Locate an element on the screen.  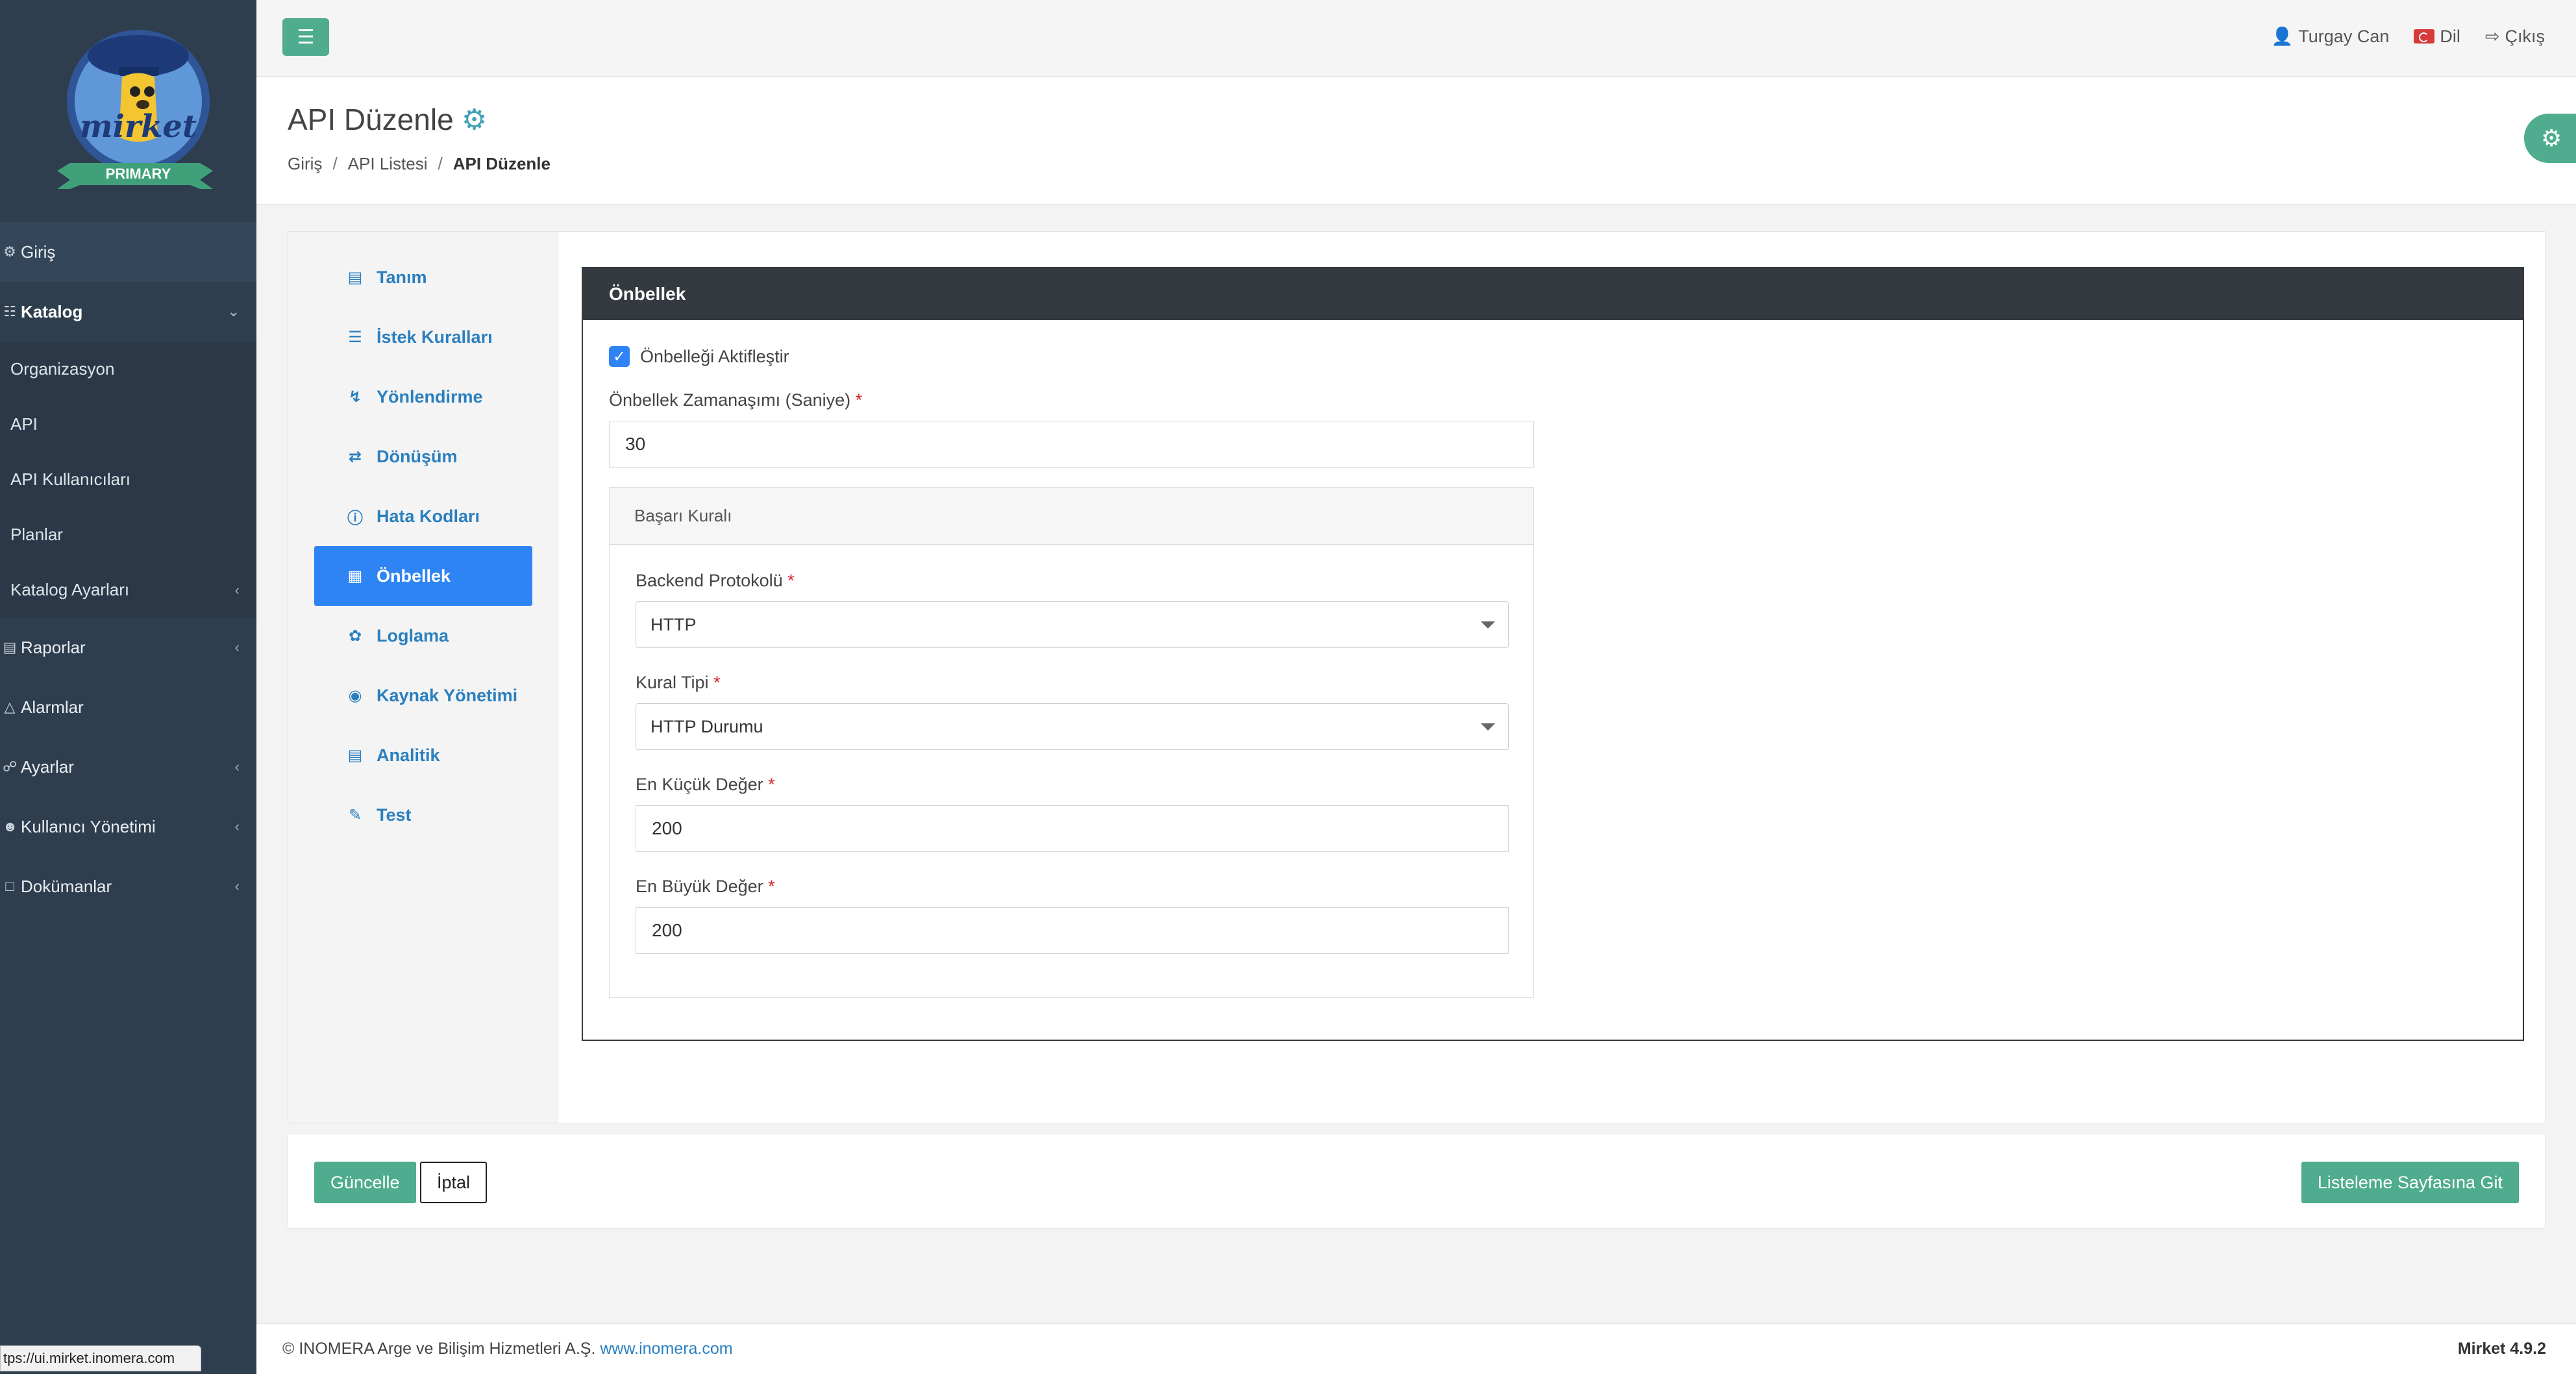
enable-cache-checkbox: ✓ is located at coordinates (619, 356).